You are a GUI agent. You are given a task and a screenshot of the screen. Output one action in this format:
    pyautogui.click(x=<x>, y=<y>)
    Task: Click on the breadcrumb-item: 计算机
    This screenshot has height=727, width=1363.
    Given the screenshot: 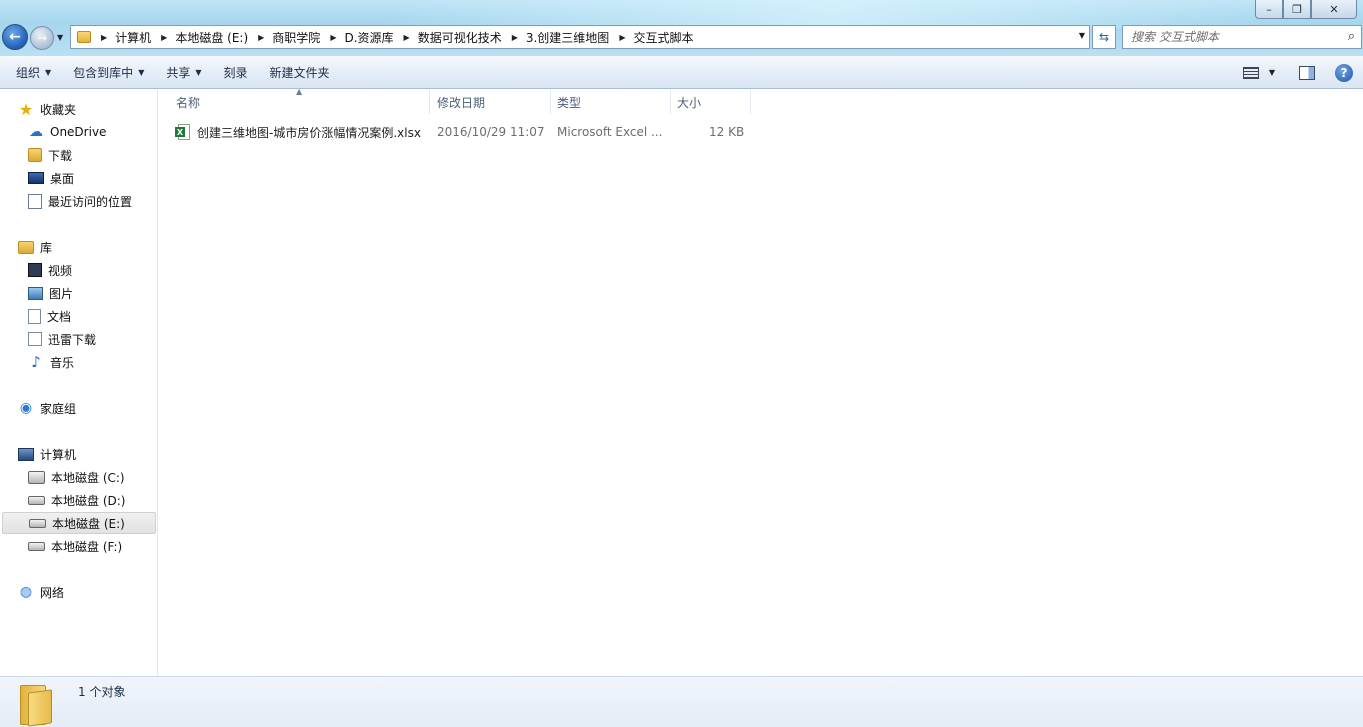 What is the action you would take?
    pyautogui.click(x=133, y=37)
    